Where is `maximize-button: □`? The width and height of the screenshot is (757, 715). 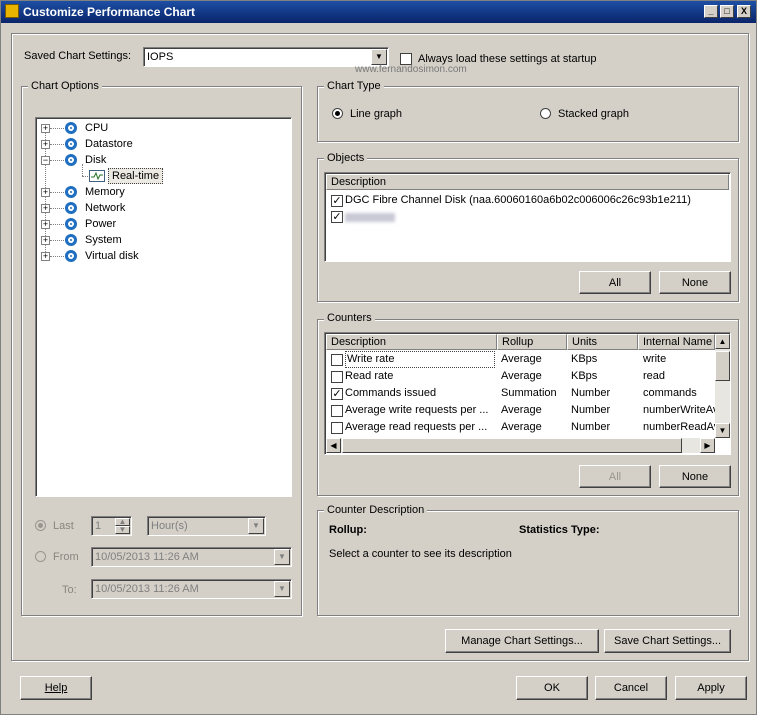 maximize-button: □ is located at coordinates (727, 11).